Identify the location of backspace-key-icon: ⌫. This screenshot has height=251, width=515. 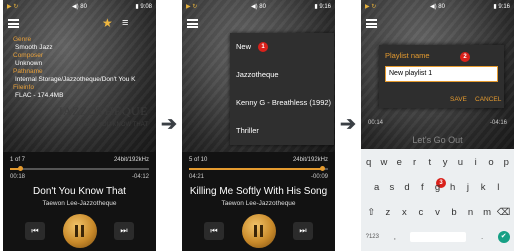
(504, 212).